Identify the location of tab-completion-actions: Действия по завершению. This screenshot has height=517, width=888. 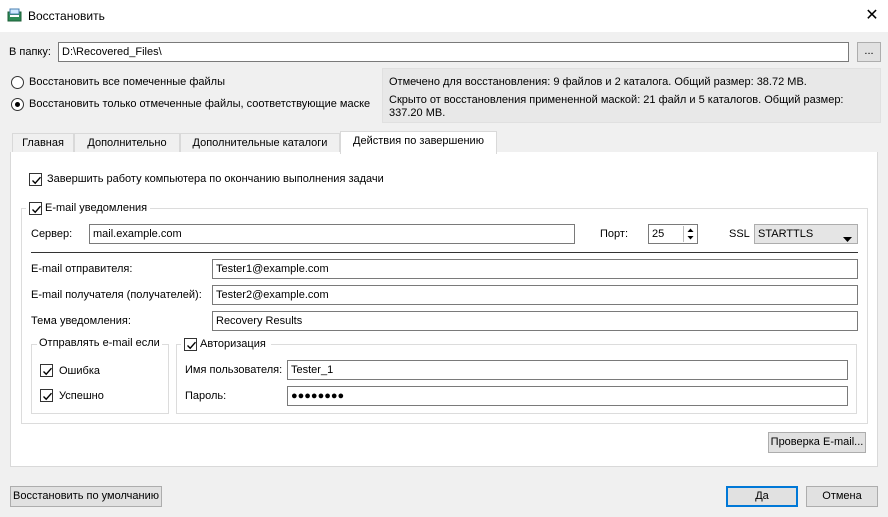
(418, 142).